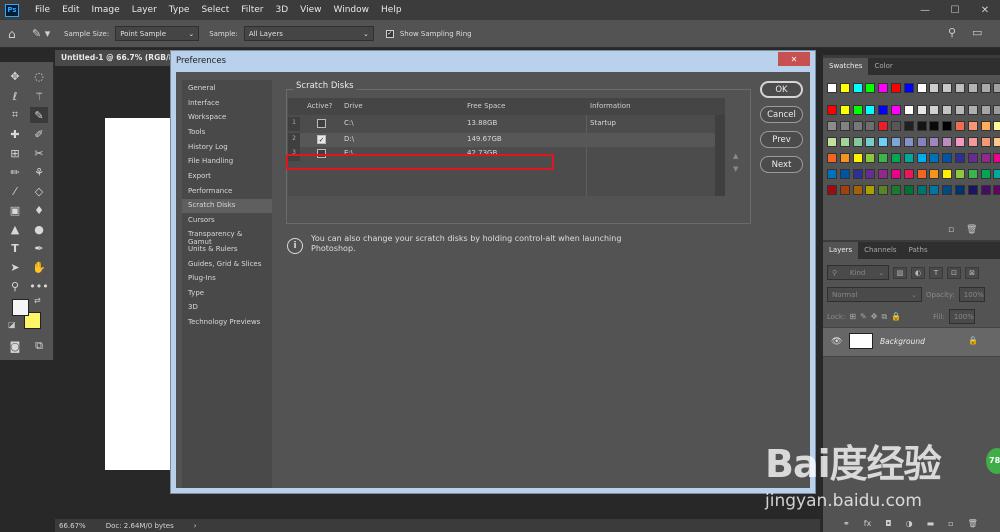 This screenshot has height=532, width=1000. What do you see at coordinates (17, 34) in the screenshot?
I see `home-icon: ⌂` at bounding box center [17, 34].